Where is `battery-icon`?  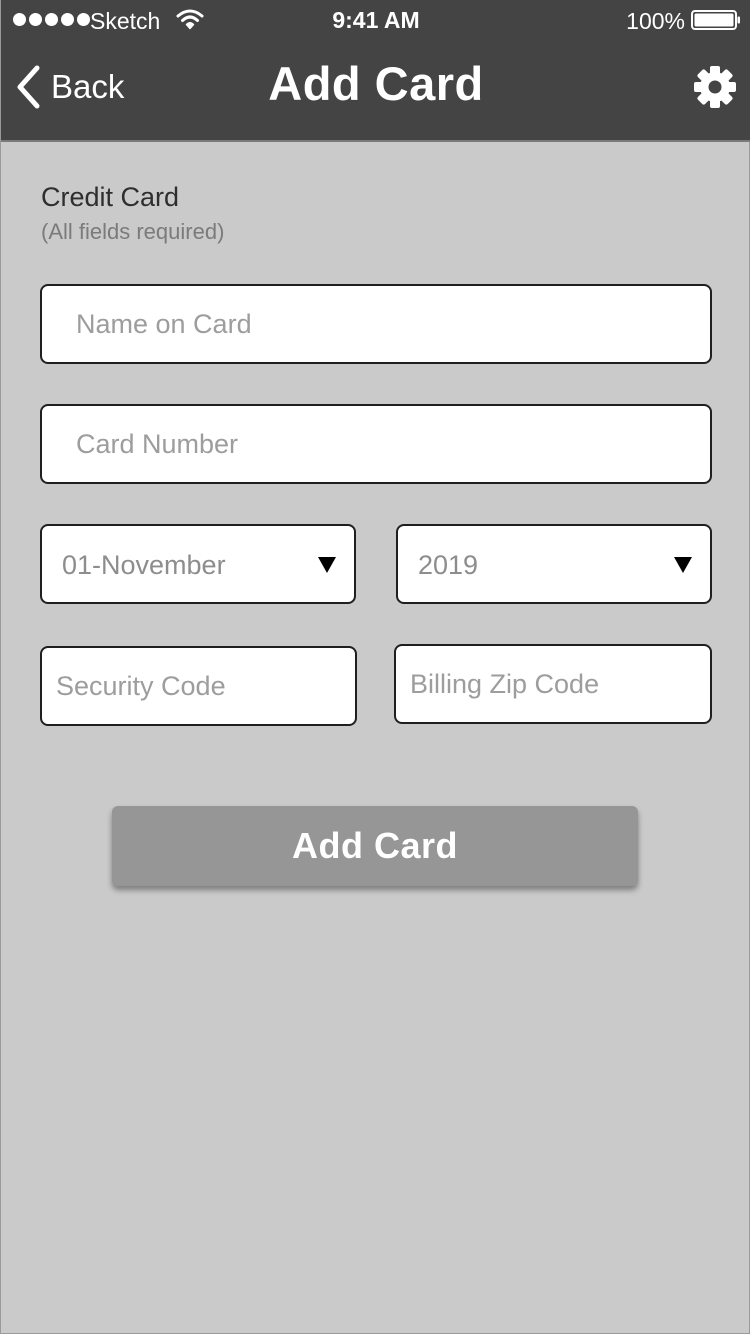 battery-icon is located at coordinates (715, 20).